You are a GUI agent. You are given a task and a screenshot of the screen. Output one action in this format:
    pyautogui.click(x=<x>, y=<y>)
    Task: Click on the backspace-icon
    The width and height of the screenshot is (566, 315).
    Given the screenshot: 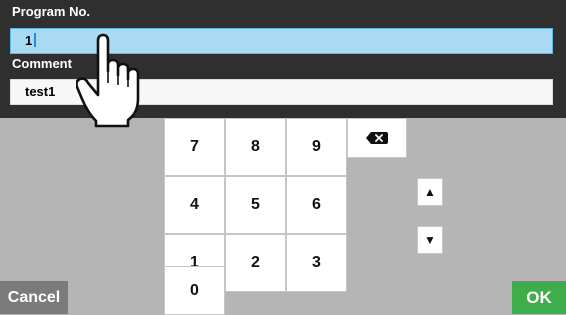 What is the action you would take?
    pyautogui.click(x=377, y=138)
    